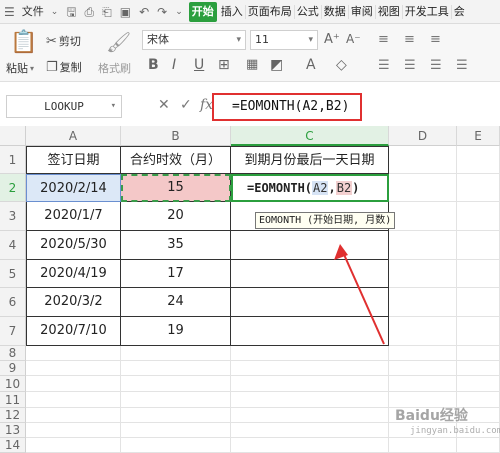  Describe the element at coordinates (73, 245) in the screenshot. I see `date-cell: 2020/5/30` at that location.